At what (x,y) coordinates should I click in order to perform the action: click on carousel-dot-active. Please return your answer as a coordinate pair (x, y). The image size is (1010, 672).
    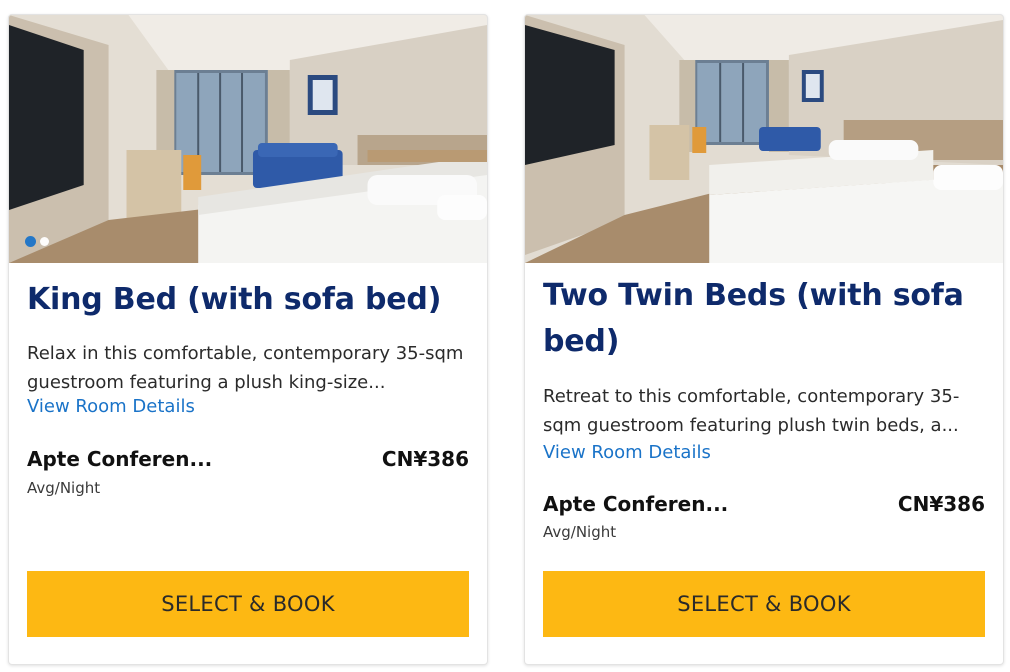
    Looking at the image, I should click on (30, 241).